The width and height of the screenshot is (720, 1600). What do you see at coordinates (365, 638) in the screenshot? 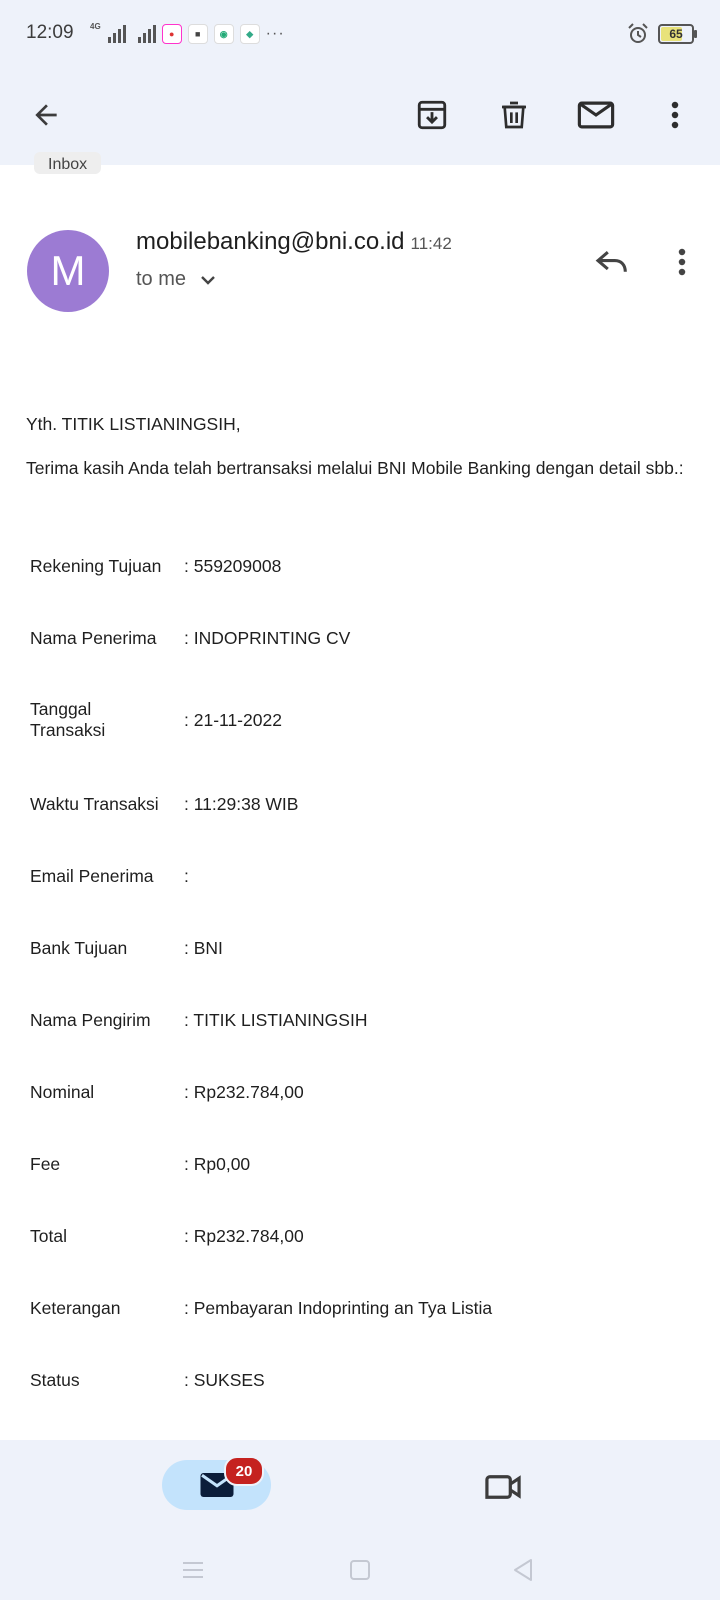
I see `detail-row: Nama Penerima : INDOPRINTING CV` at bounding box center [365, 638].